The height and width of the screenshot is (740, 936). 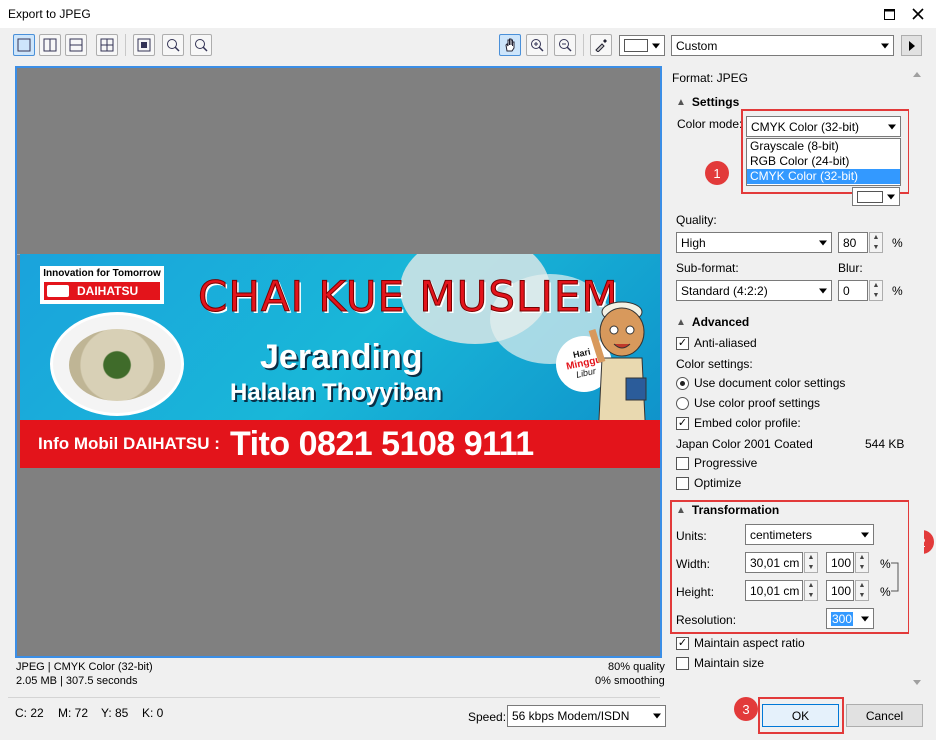 I want to click on split-horizontal-button, so click(x=76, y=45).